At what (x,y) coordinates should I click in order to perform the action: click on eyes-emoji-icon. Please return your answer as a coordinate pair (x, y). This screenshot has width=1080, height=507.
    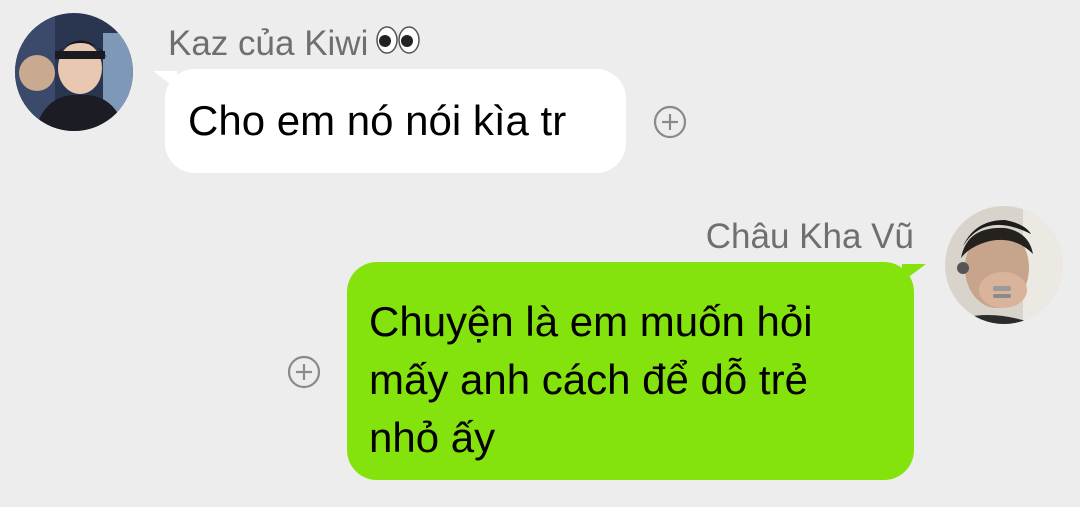
    Looking at the image, I should click on (398, 42).